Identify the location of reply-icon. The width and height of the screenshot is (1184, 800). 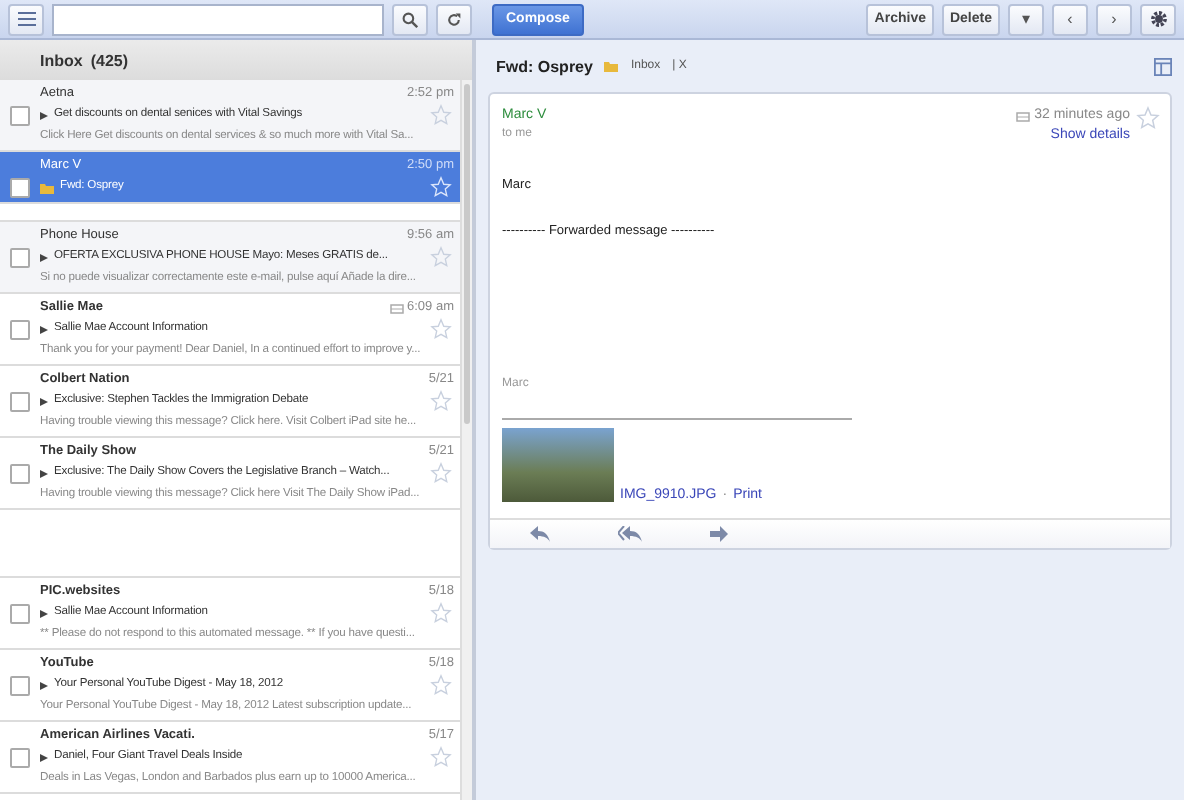
(540, 534).